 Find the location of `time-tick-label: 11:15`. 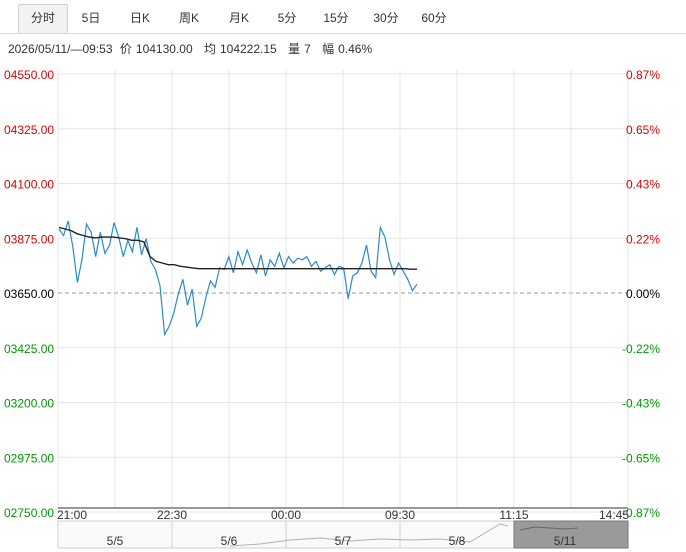

time-tick-label: 11:15 is located at coordinates (513, 515).